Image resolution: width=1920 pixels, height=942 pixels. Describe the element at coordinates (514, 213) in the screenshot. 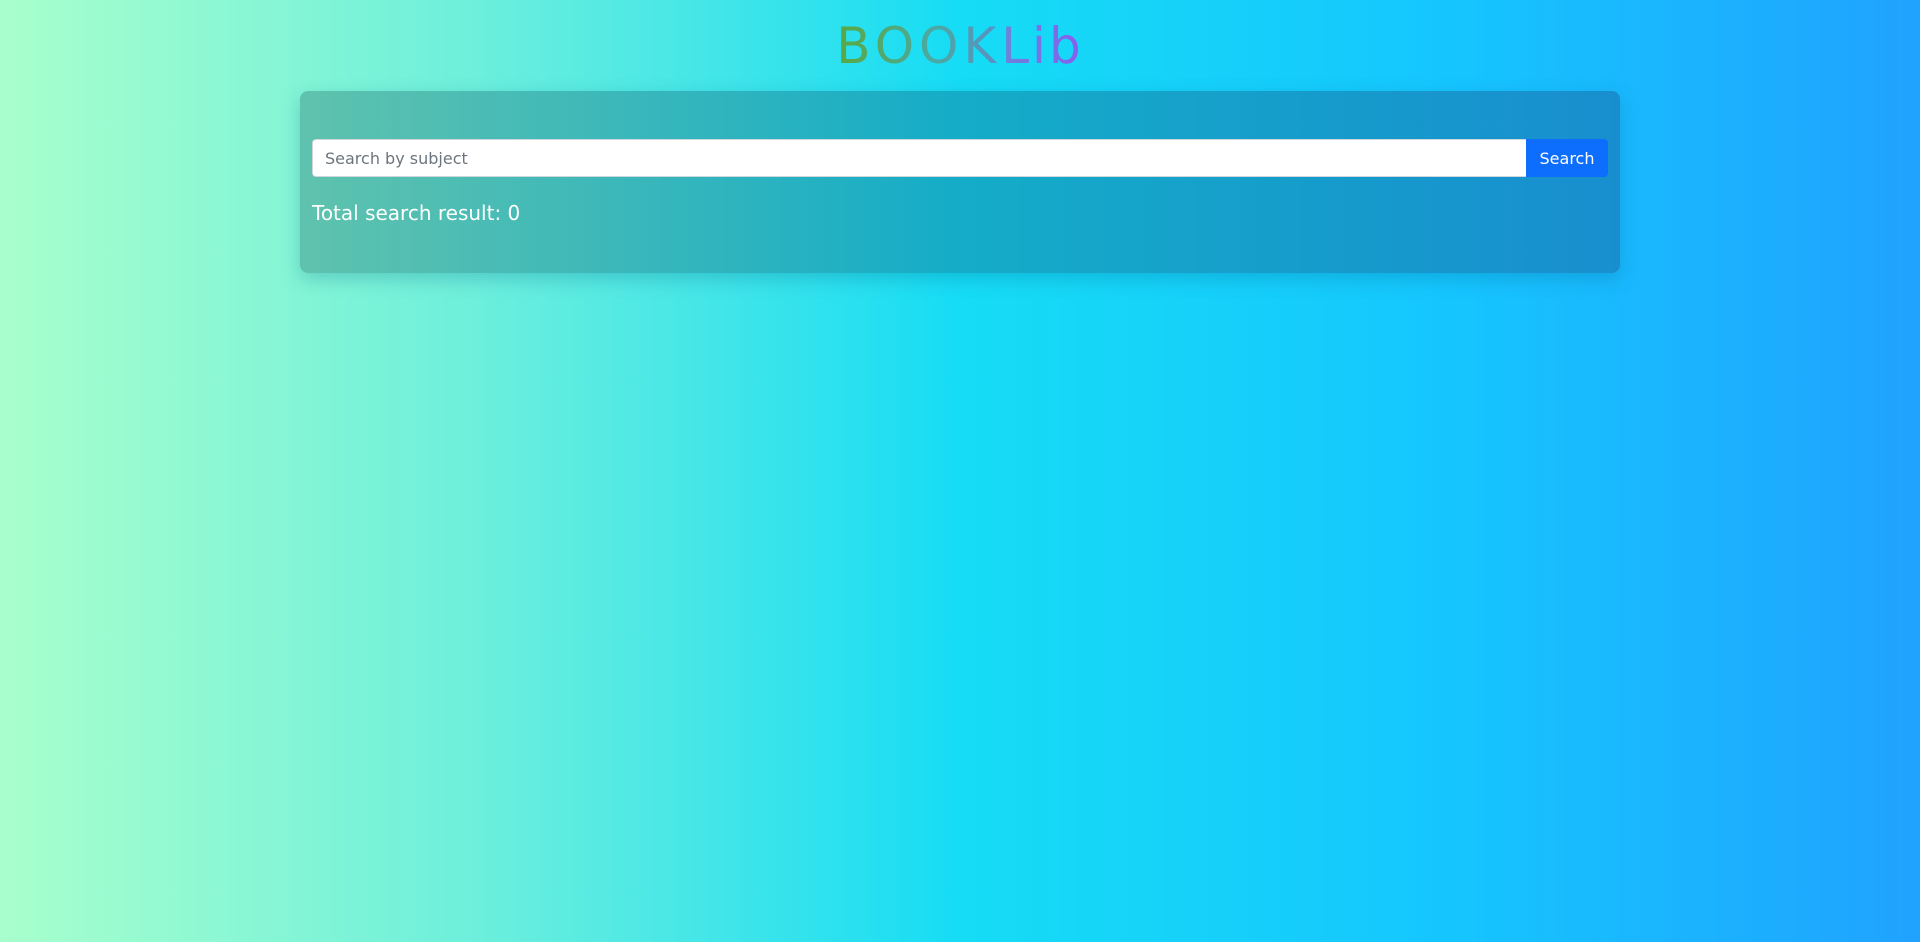

I see `result-count-value: 0` at that location.